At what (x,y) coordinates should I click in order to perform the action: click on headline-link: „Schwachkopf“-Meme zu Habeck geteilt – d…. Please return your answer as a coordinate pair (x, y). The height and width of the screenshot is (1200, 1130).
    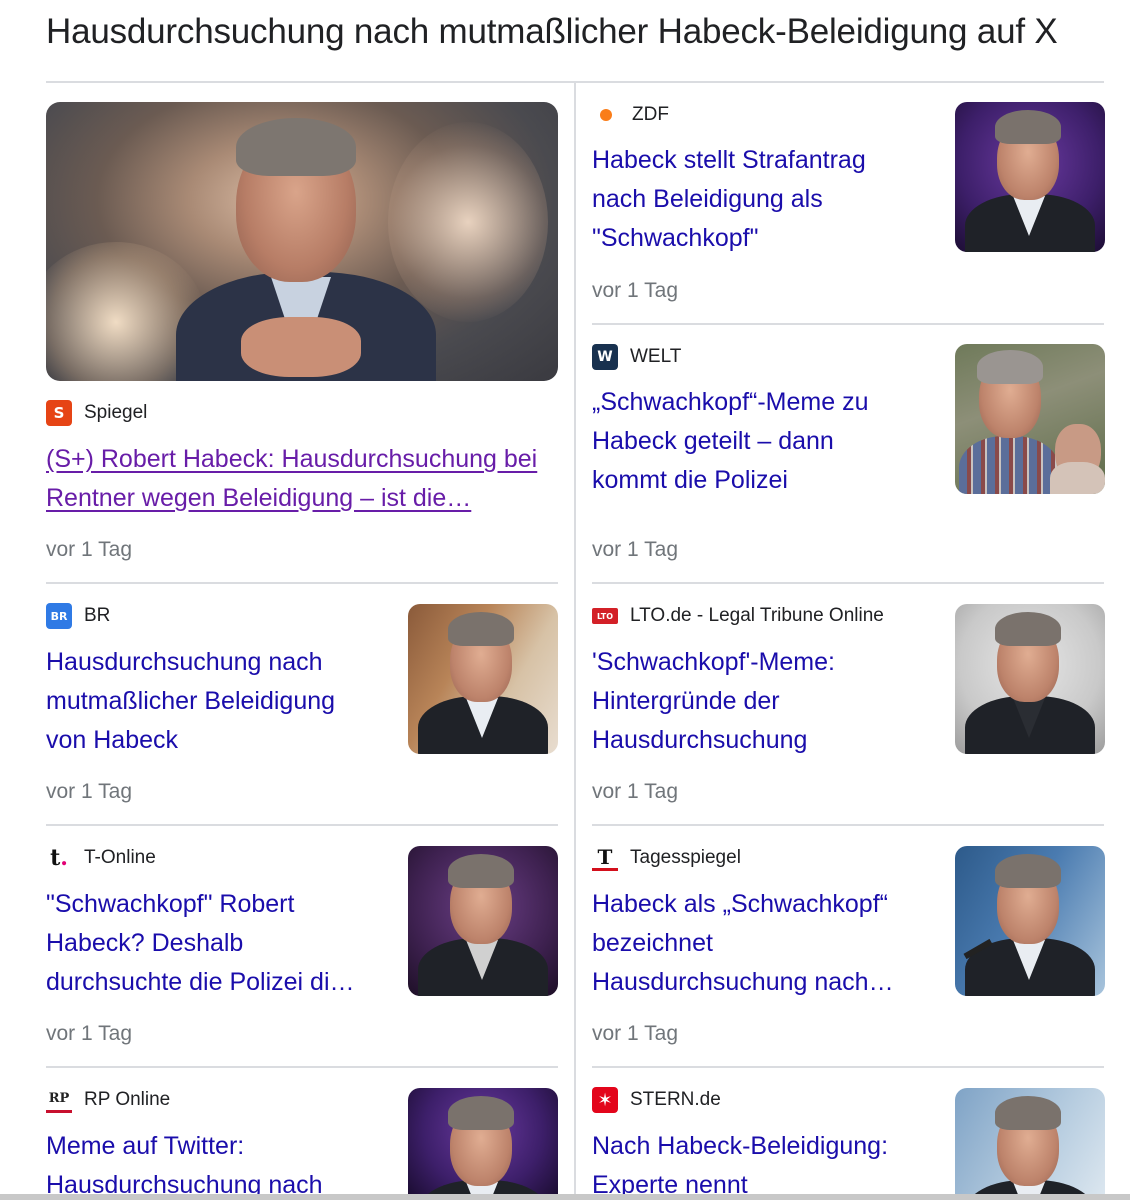
    Looking at the image, I should click on (730, 441).